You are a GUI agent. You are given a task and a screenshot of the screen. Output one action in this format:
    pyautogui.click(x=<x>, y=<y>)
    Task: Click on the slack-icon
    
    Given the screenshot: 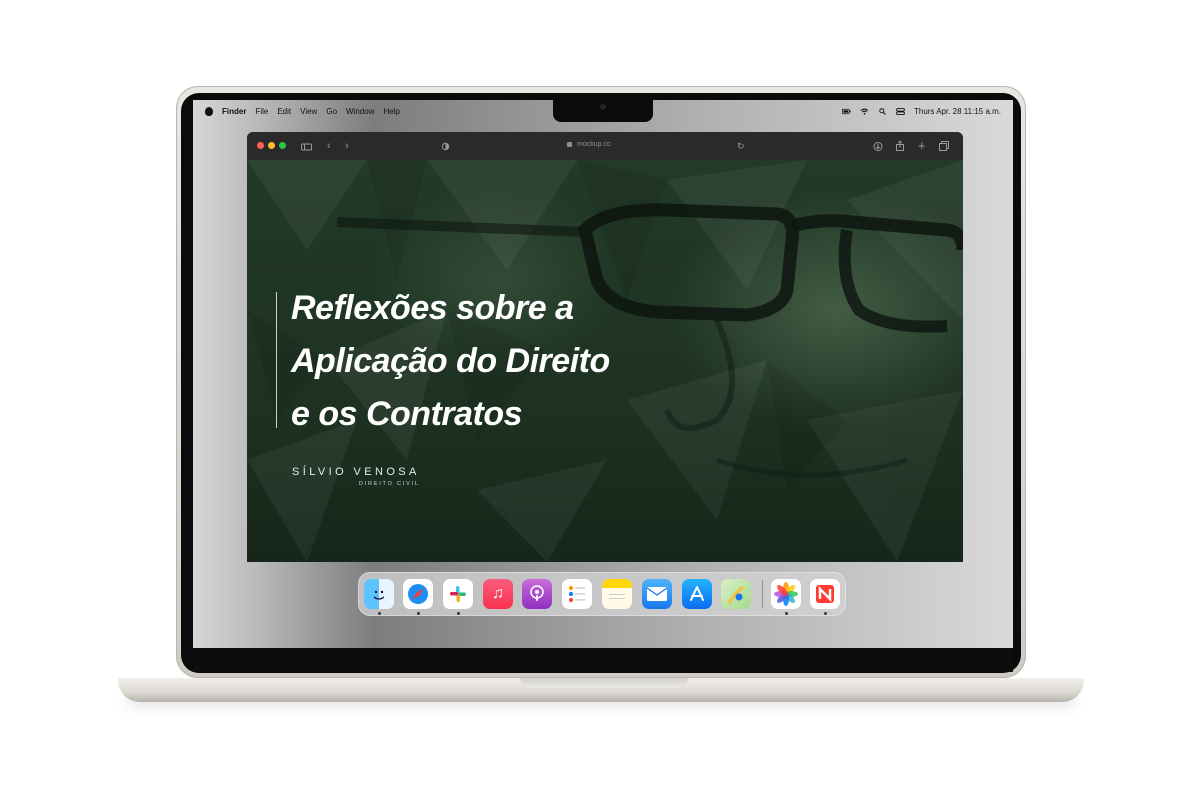 What is the action you would take?
    pyautogui.click(x=458, y=594)
    